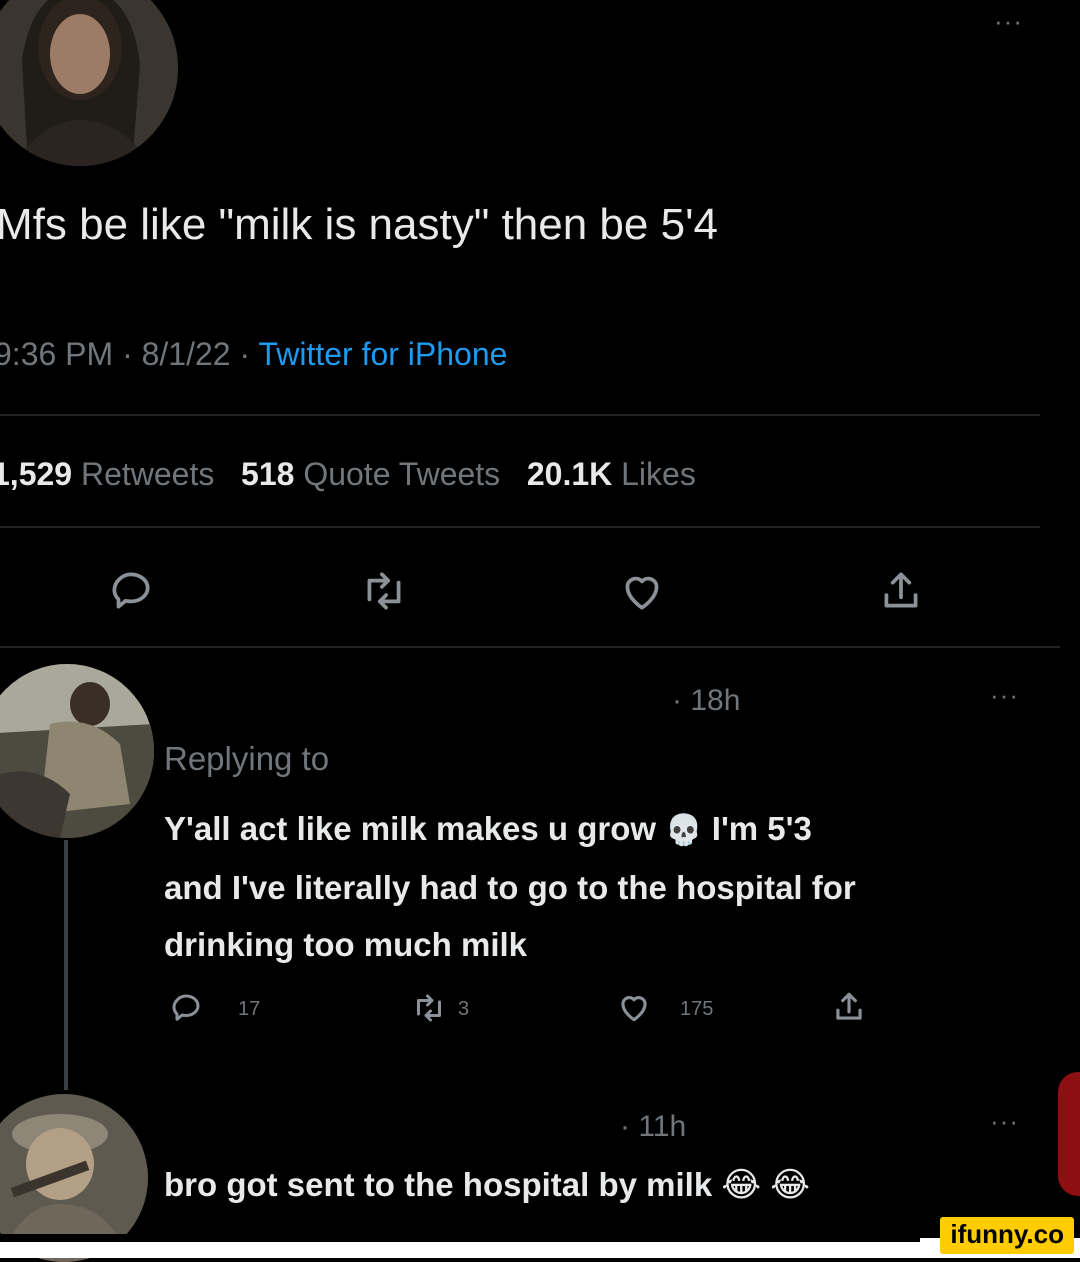 This screenshot has height=1262, width=1080. Describe the element at coordinates (36, 474) in the screenshot. I see `retweets-count: 1,529` at that location.